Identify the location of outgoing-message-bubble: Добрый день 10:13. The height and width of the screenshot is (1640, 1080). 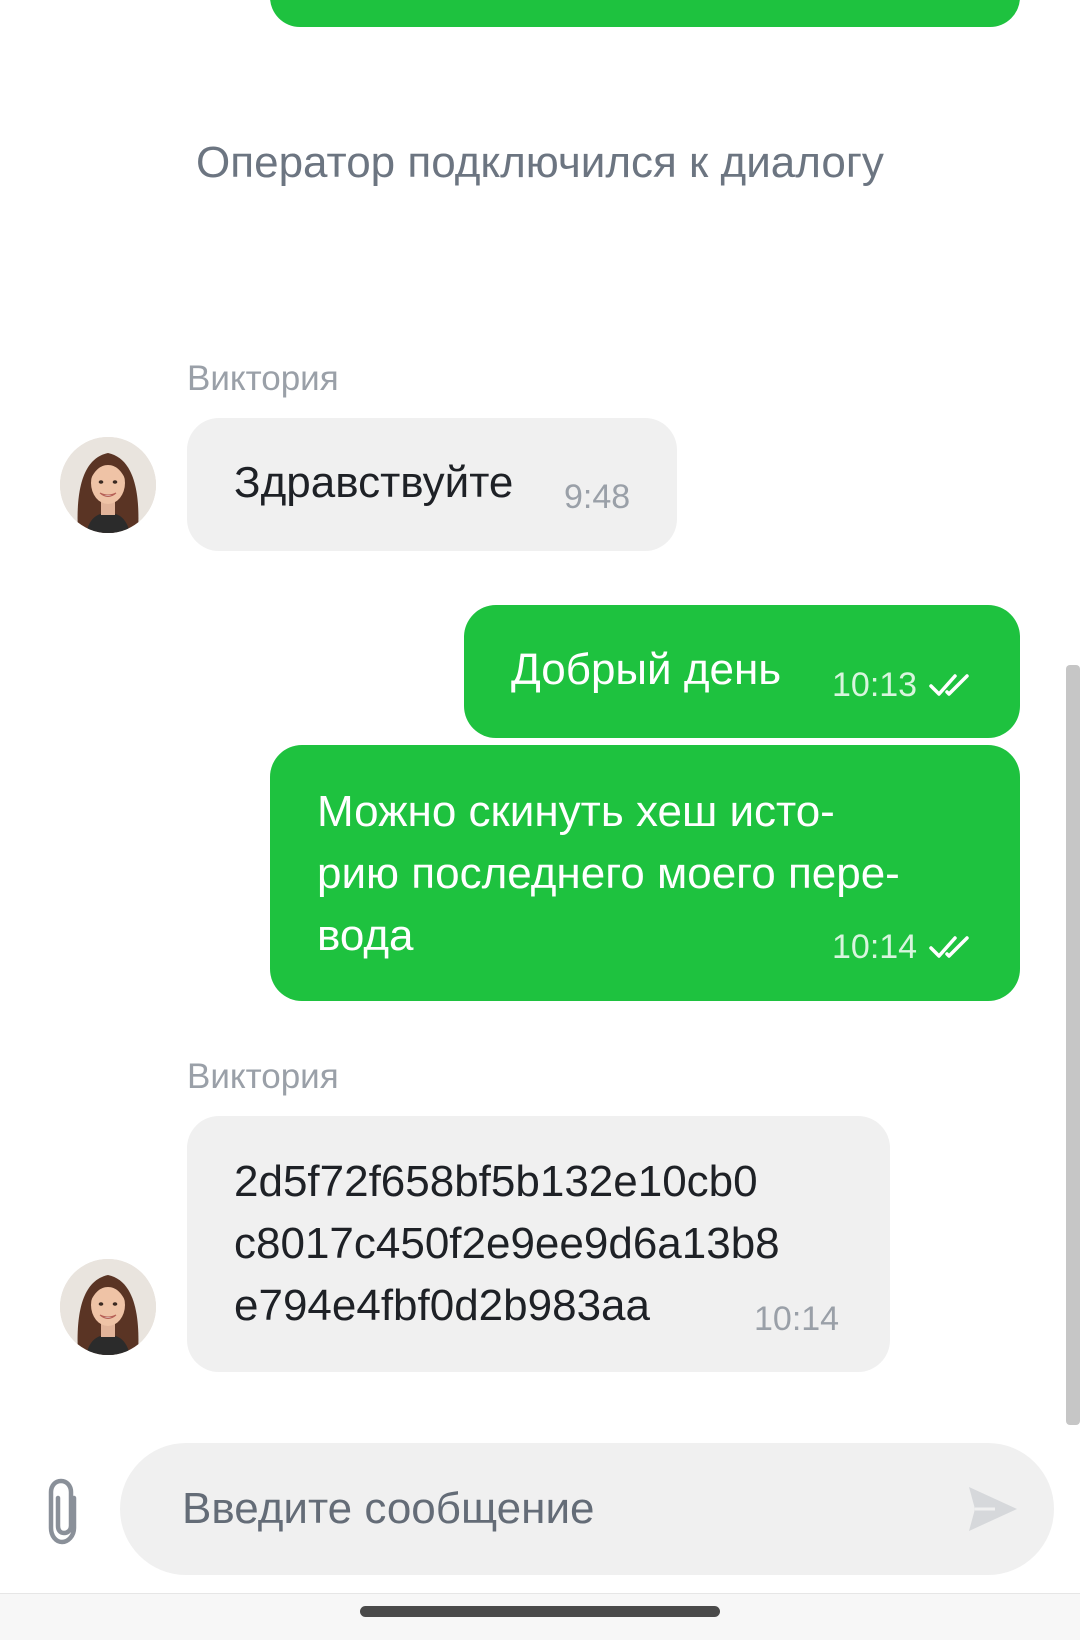
(742, 671).